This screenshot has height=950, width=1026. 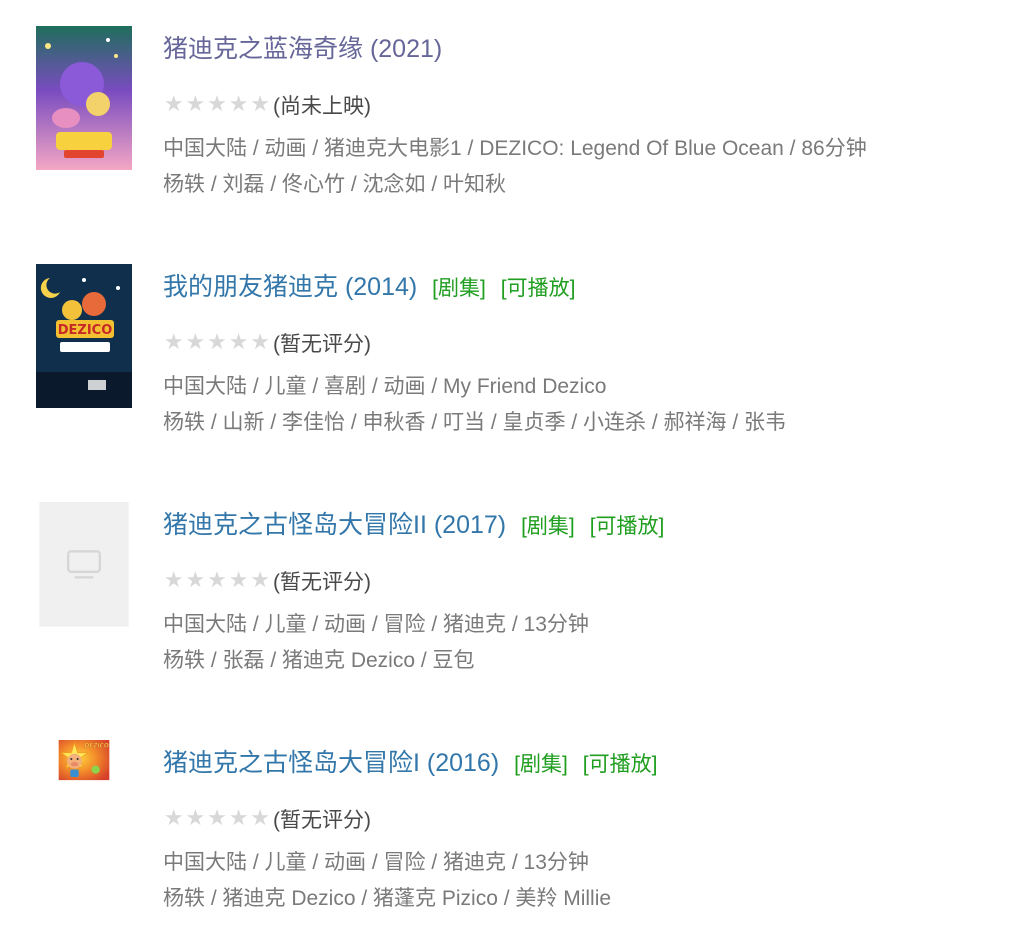 What do you see at coordinates (387, 898) in the screenshot?
I see `movie-cast: 杨轶 / 猪迪克 Dezico / 猪蓬克 Pizico / 美羚 Millie` at bounding box center [387, 898].